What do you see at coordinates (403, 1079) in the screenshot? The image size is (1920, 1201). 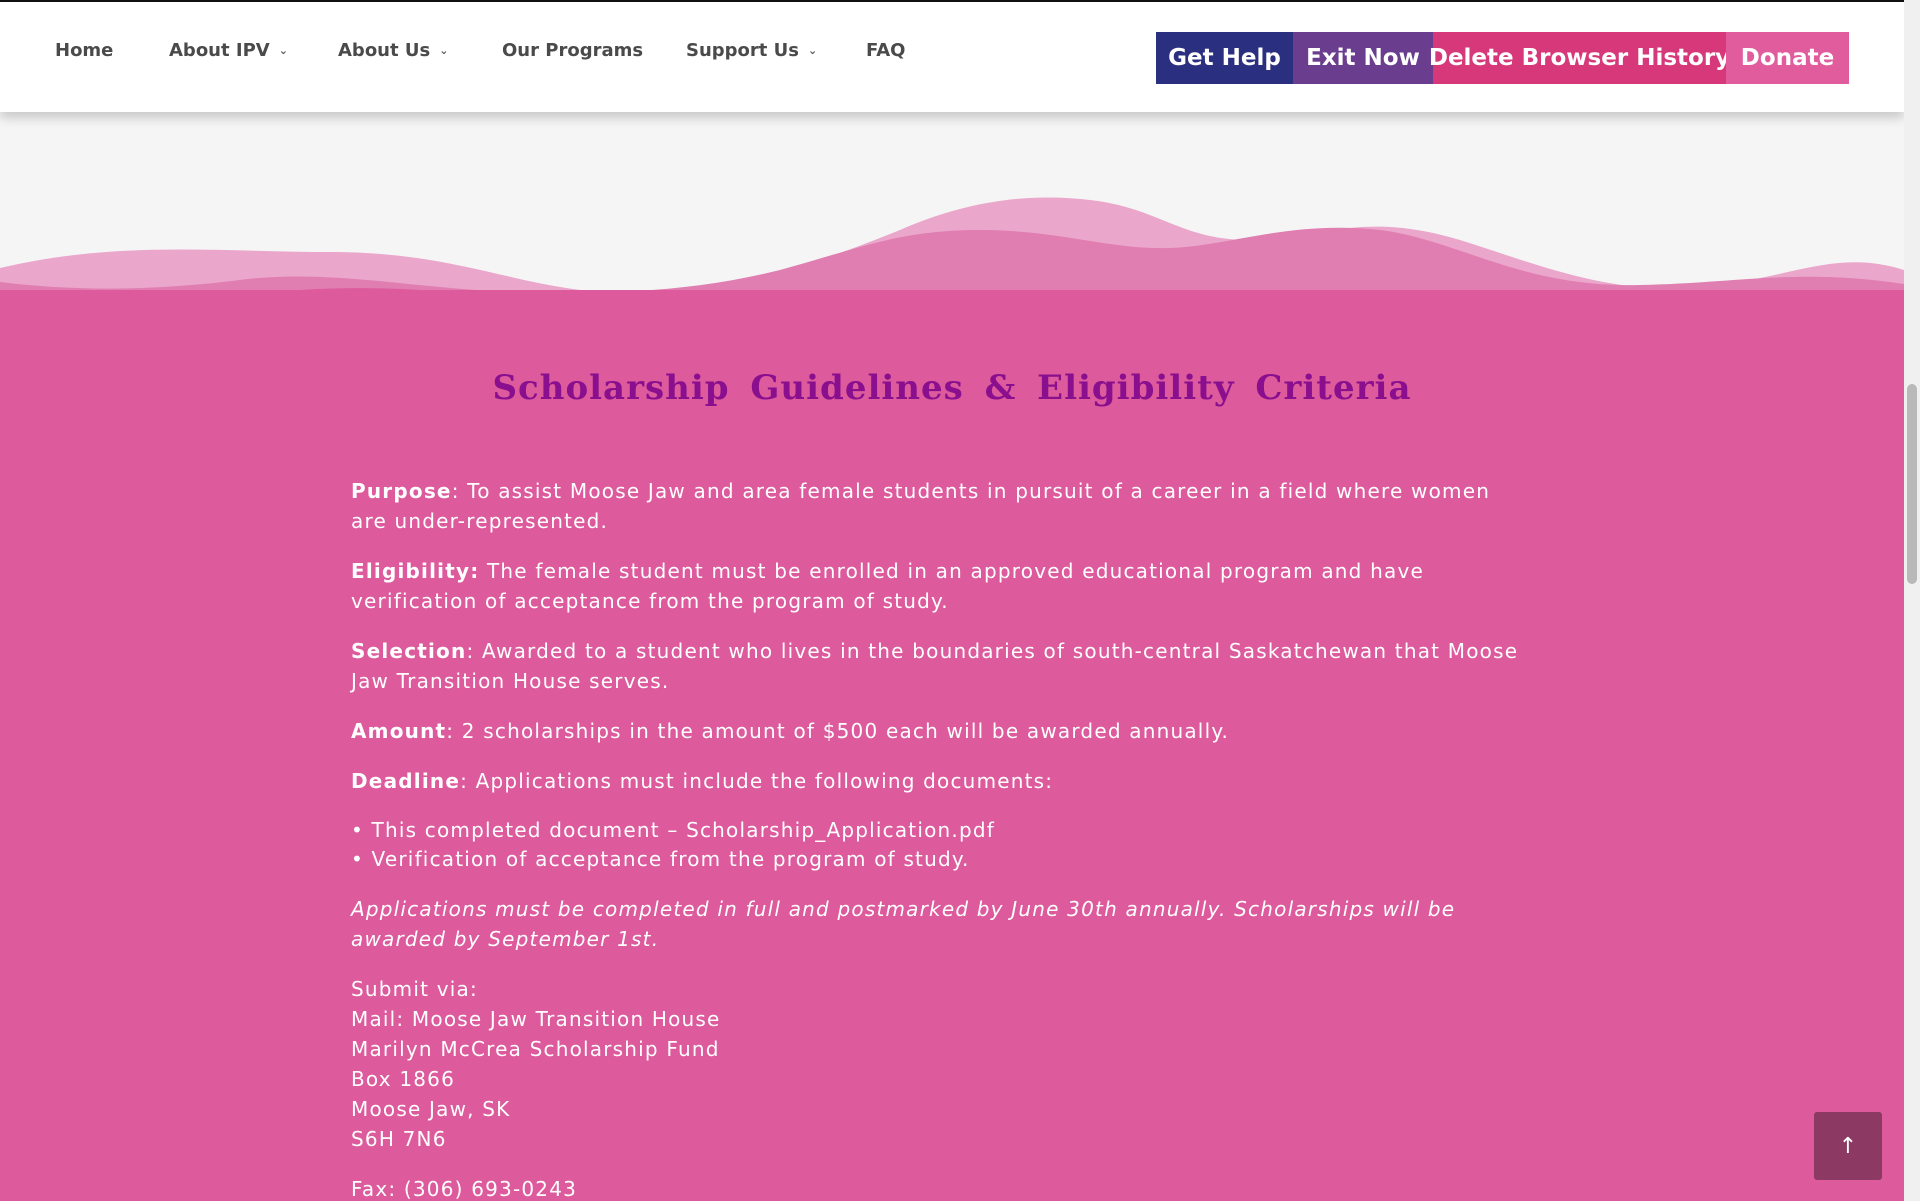 I see `address-line: Box 1866` at bounding box center [403, 1079].